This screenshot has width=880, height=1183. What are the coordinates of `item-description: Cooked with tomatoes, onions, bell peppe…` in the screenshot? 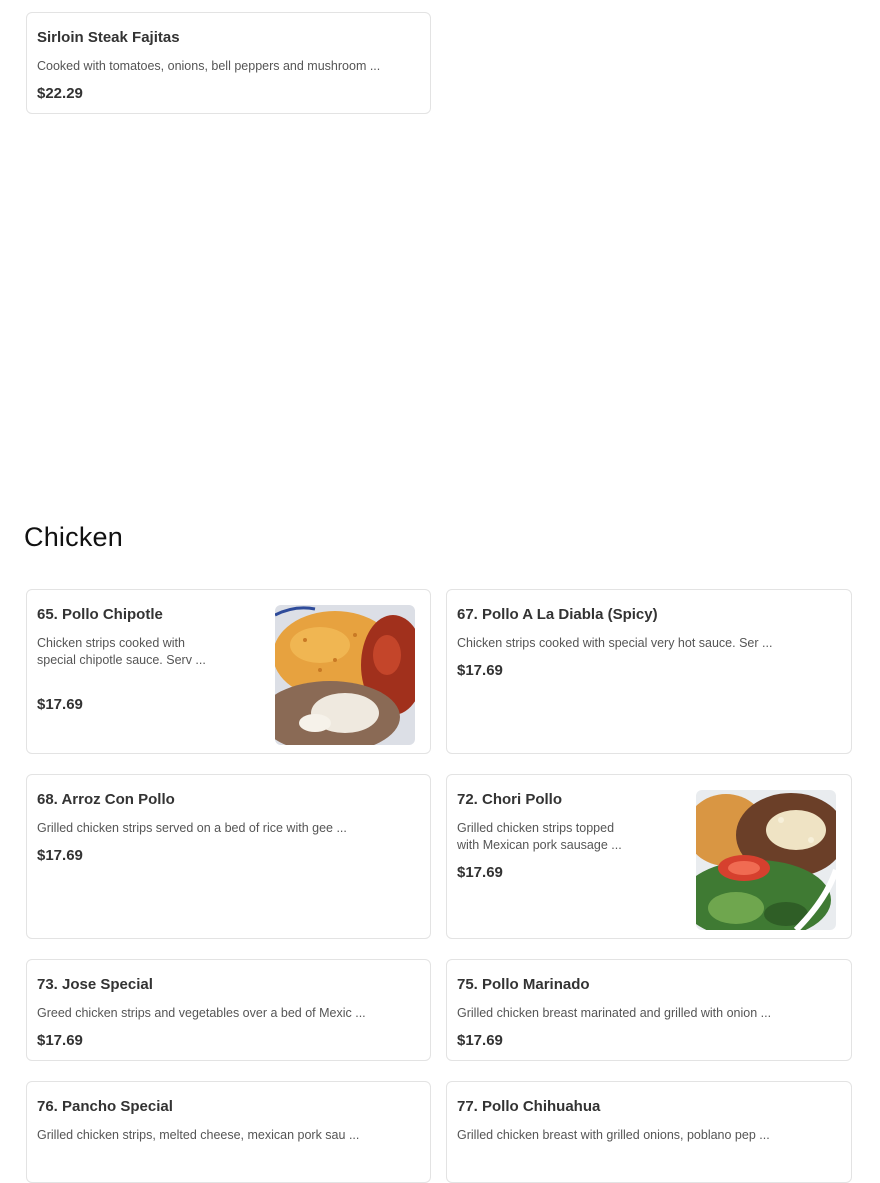 It's located at (209, 66).